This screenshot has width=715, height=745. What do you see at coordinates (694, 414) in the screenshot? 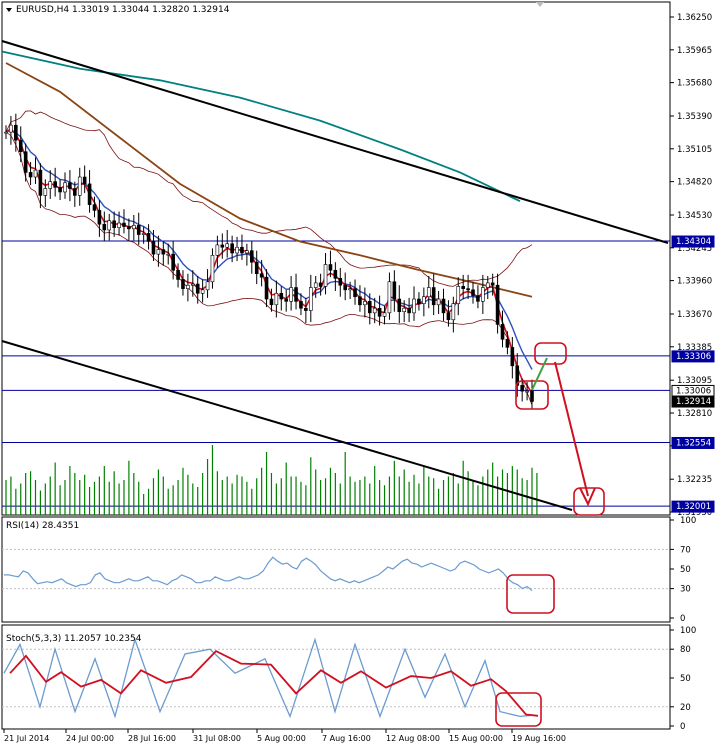
I see `price-tick-label: 1.32810` at bounding box center [694, 414].